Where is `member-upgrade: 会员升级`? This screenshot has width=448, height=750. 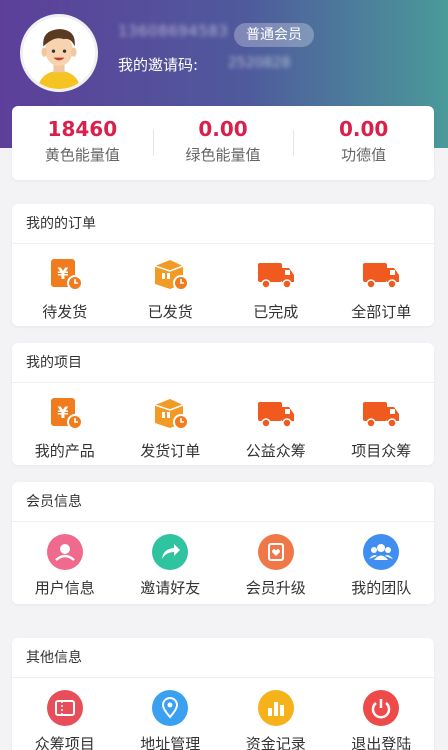
member-upgrade: 会员升级 is located at coordinates (276, 568).